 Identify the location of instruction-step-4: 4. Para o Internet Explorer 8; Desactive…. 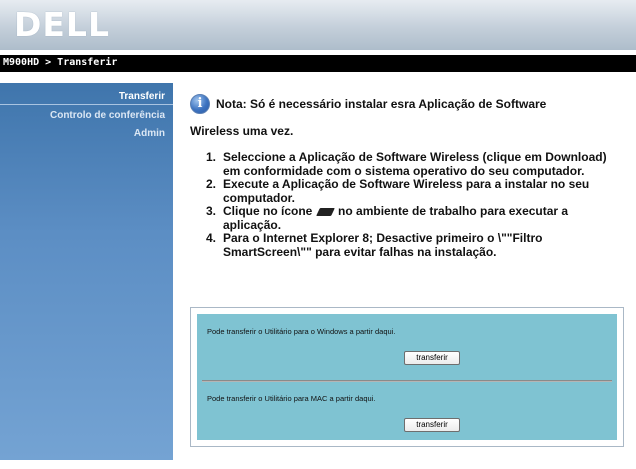
(408, 245).